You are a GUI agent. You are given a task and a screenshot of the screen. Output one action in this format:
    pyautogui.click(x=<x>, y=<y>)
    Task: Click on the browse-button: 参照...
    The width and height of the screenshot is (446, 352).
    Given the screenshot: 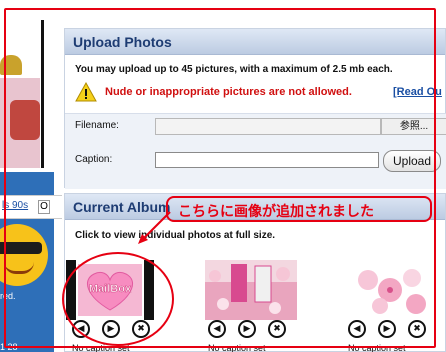 What is the action you would take?
    pyautogui.click(x=413, y=126)
    